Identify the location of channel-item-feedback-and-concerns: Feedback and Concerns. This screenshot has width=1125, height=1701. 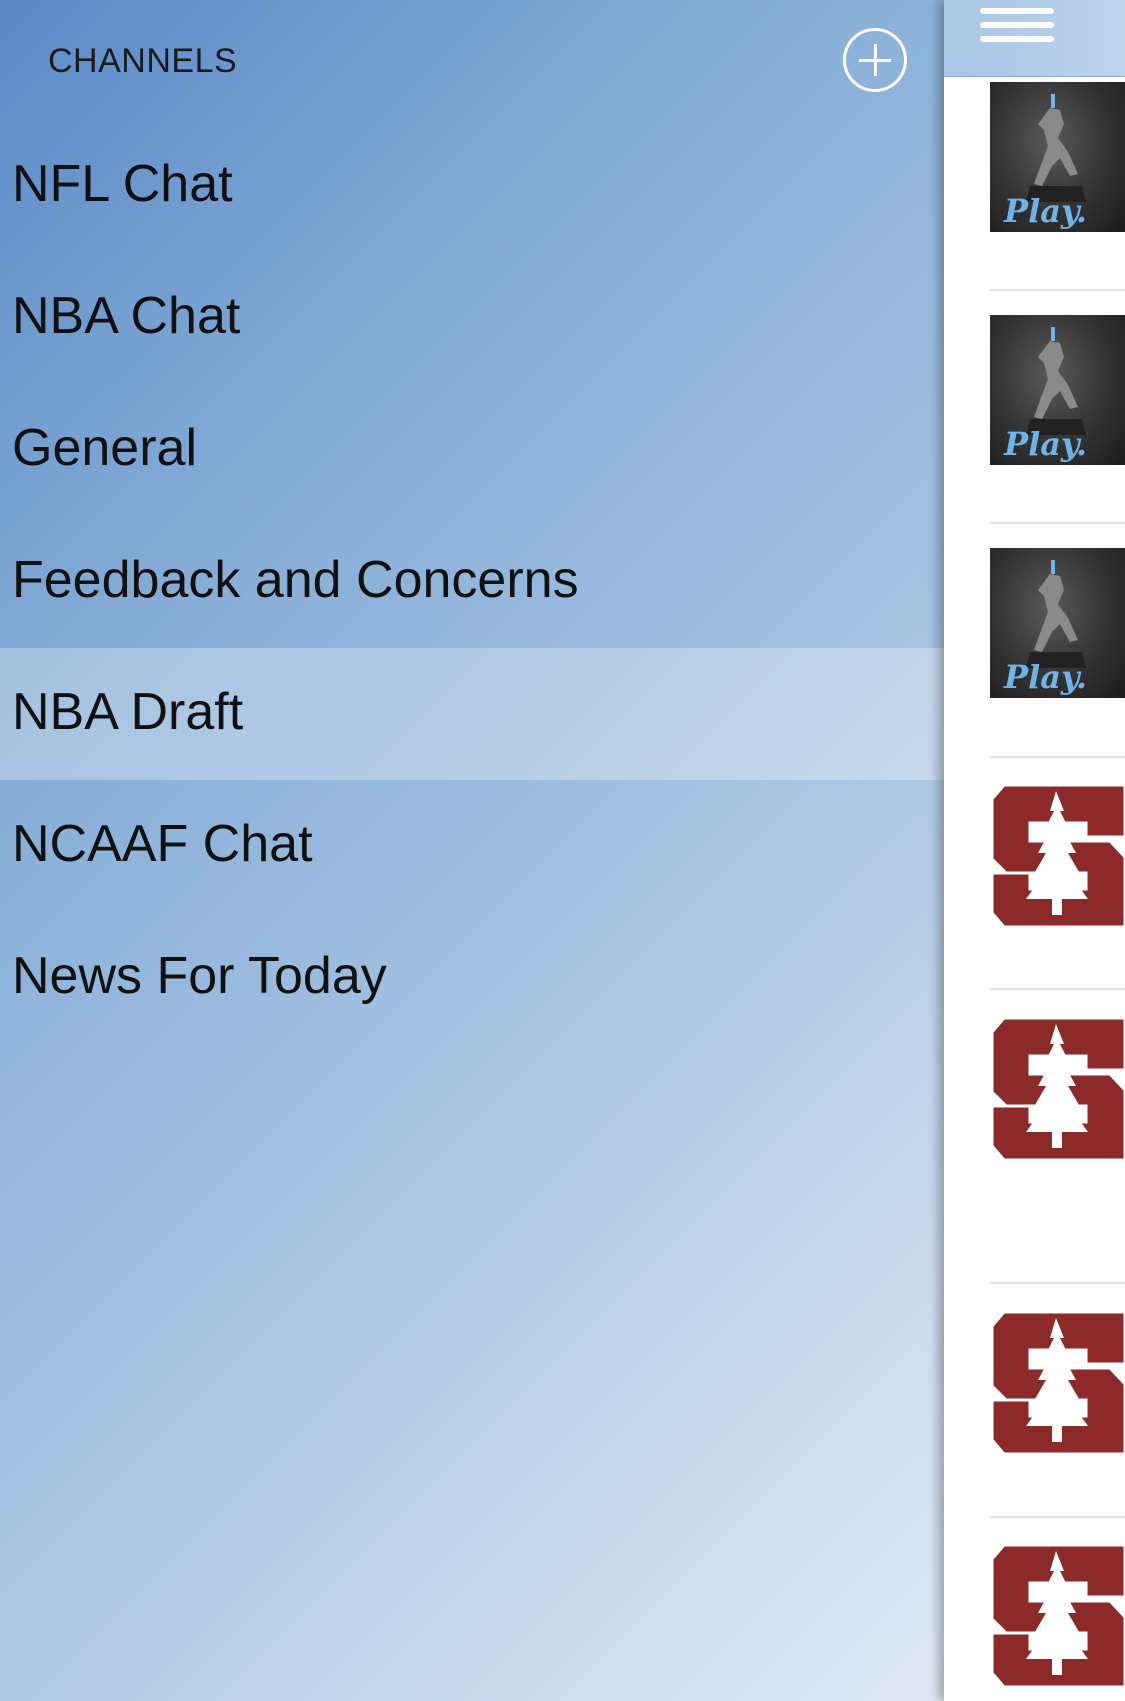
(472, 582).